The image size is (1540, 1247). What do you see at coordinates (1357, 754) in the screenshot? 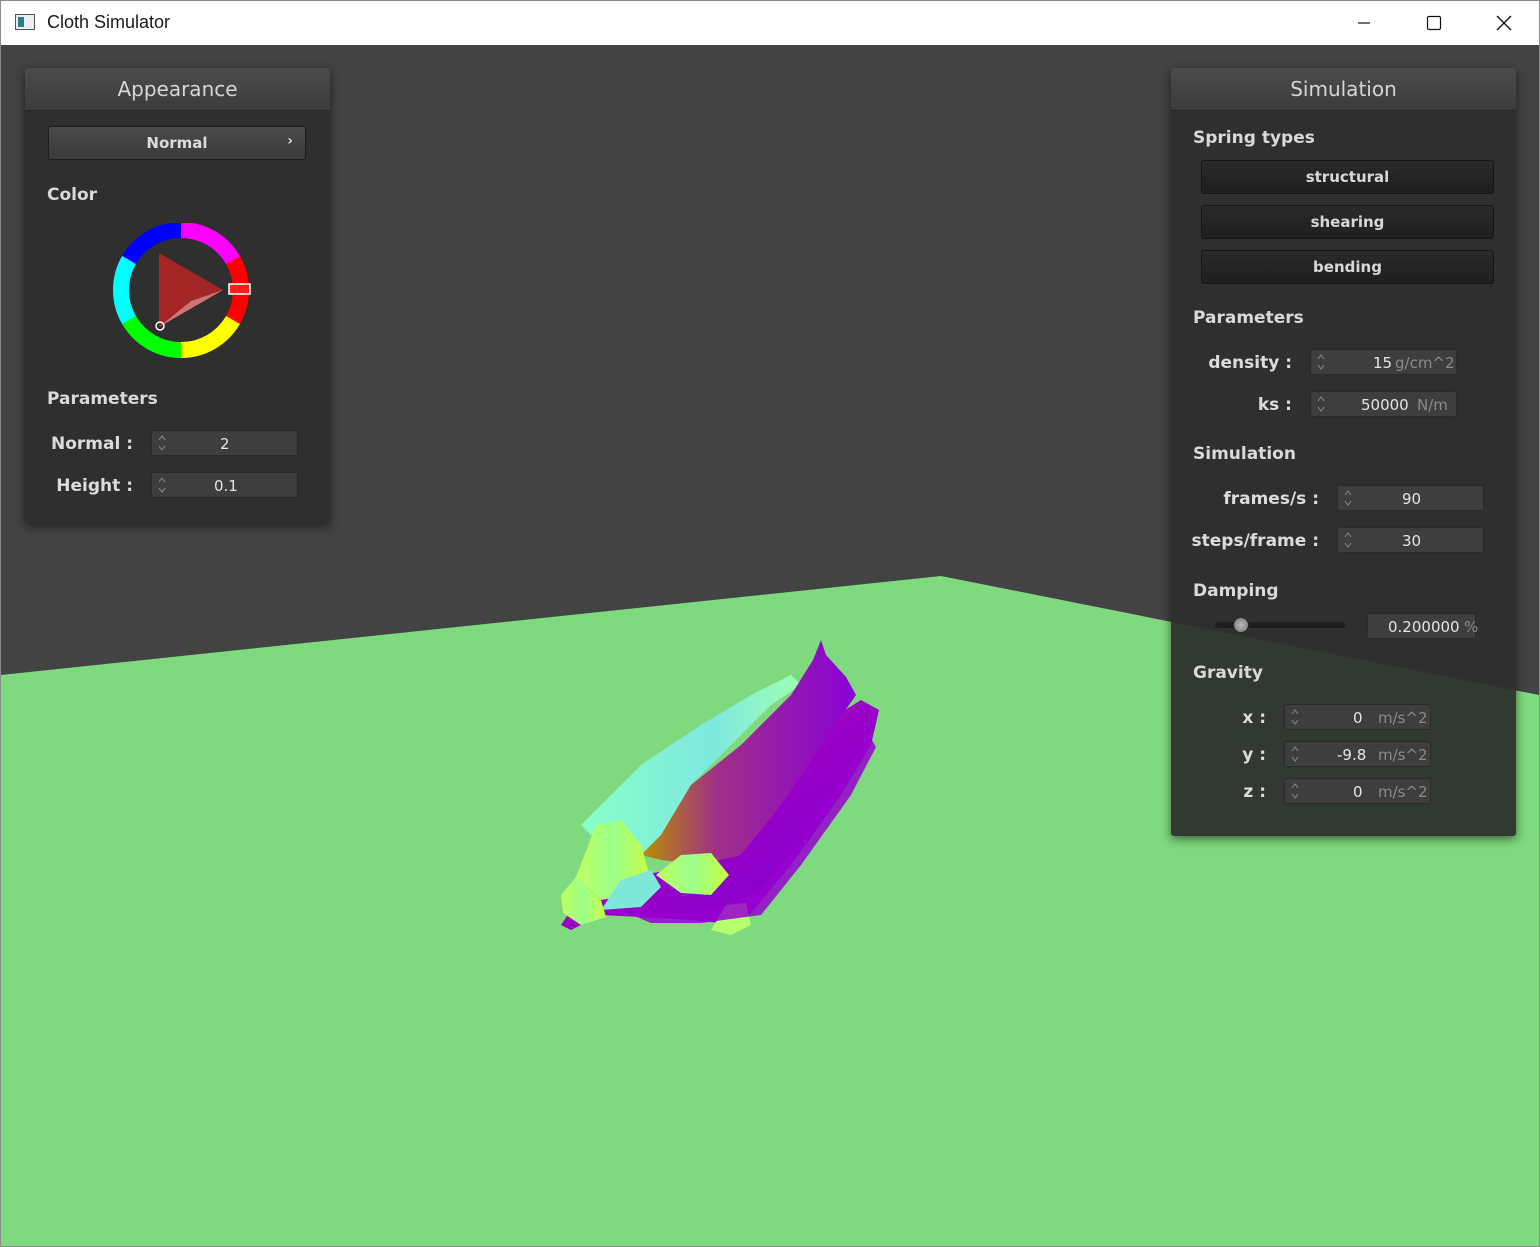
I see `gravity-y-input: -9.8 m/s^2` at bounding box center [1357, 754].